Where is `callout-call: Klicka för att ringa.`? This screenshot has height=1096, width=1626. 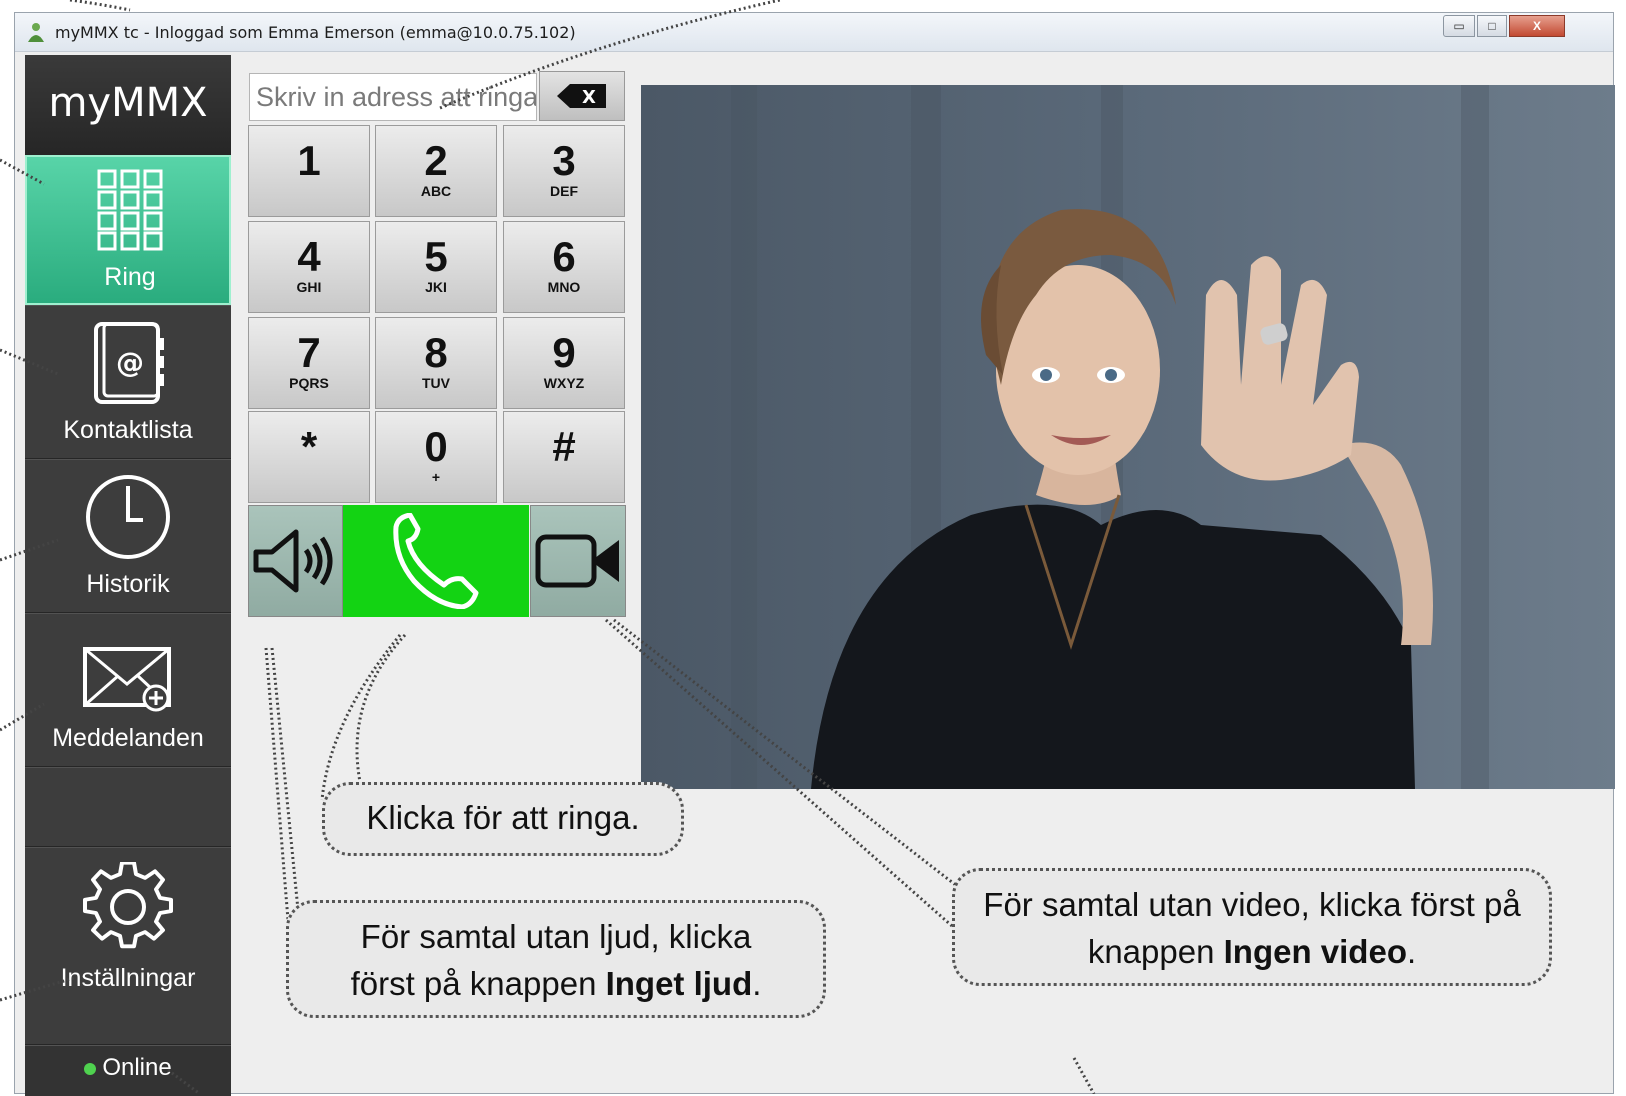 callout-call: Klicka för att ringa. is located at coordinates (503, 819).